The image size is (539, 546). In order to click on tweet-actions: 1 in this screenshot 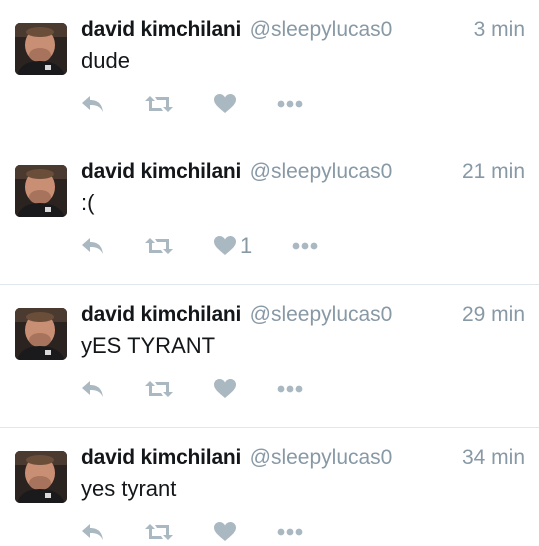, I will do `click(231, 246)`.